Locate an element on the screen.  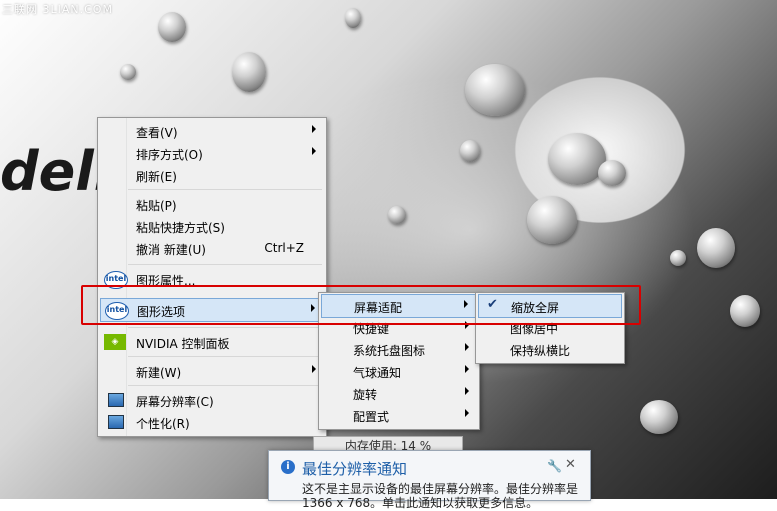
personalize-icon is located at coordinates (116, 422).